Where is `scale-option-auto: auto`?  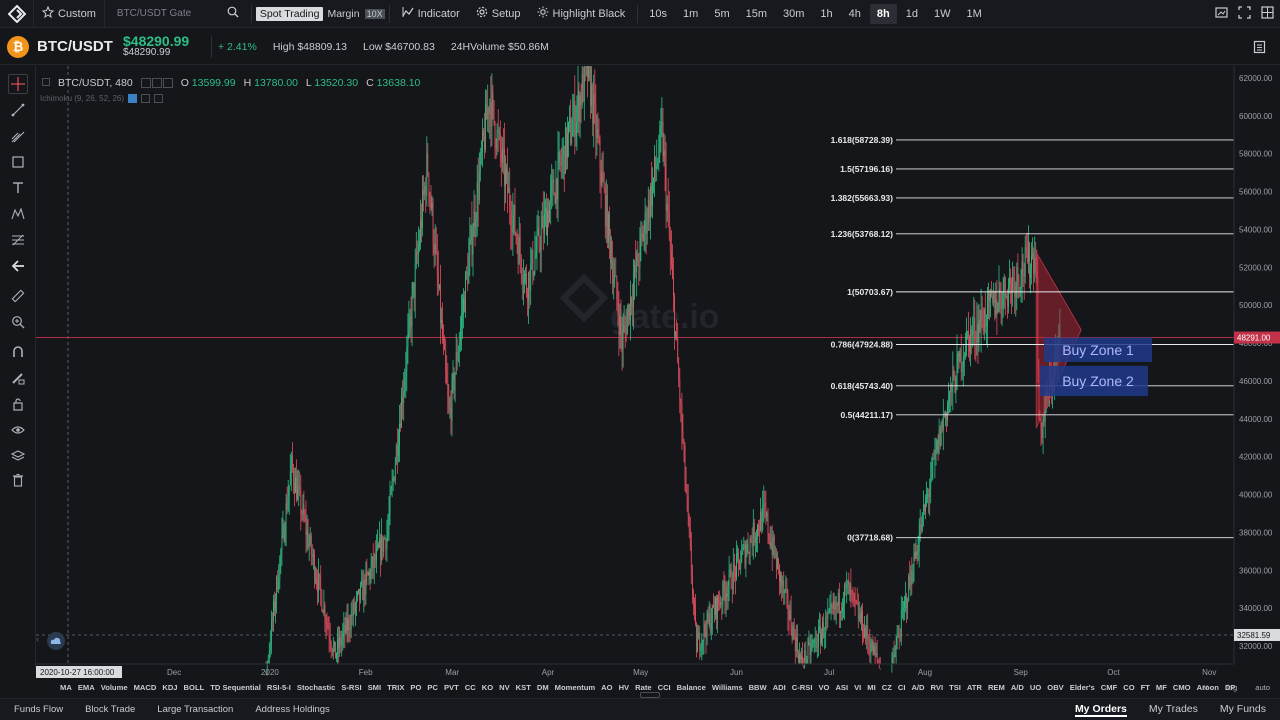 scale-option-auto: auto is located at coordinates (1262, 687).